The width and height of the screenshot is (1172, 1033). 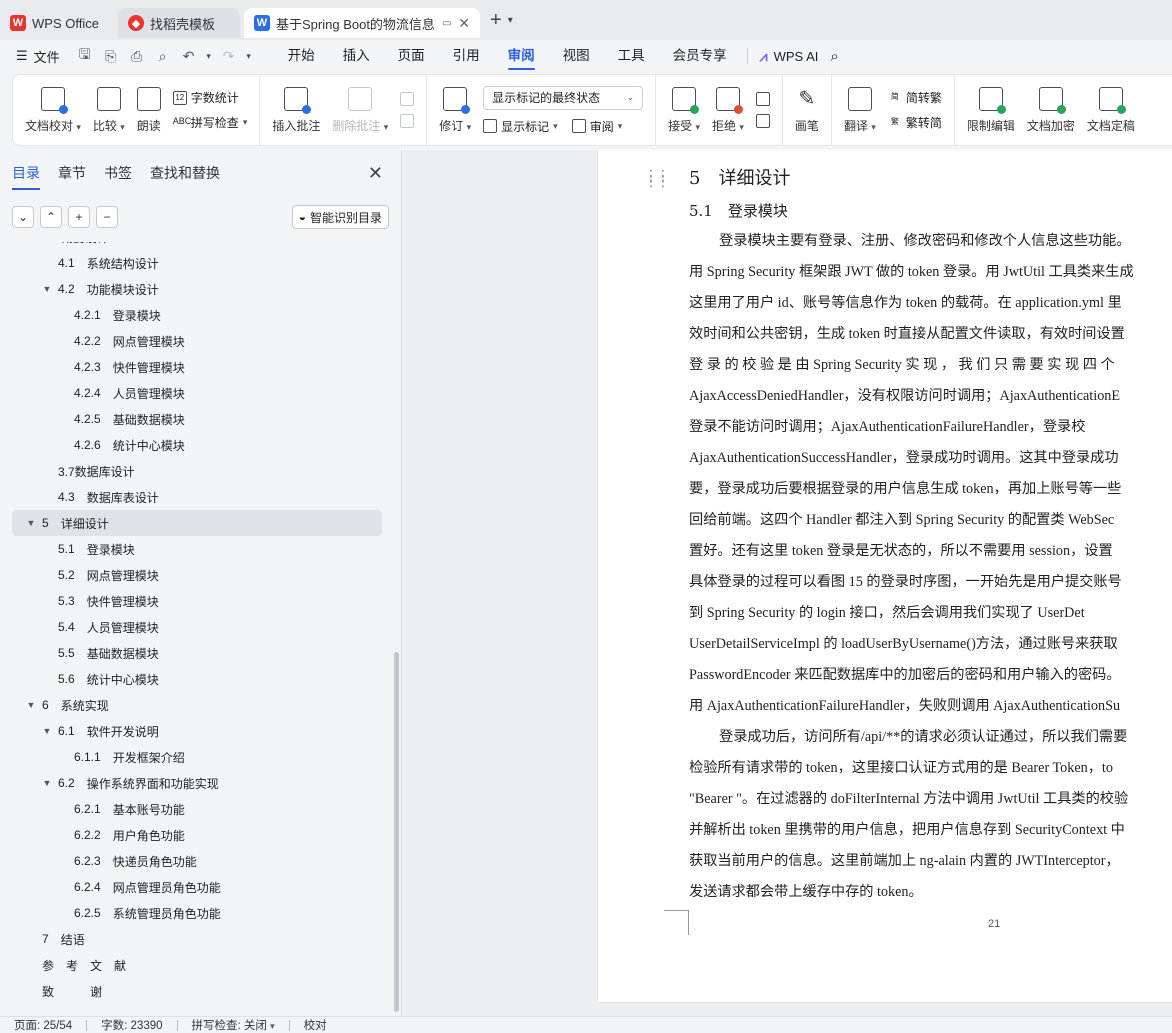 What do you see at coordinates (197, 367) in the screenshot?
I see `toc-item: 4.2.3 快件管理模块` at bounding box center [197, 367].